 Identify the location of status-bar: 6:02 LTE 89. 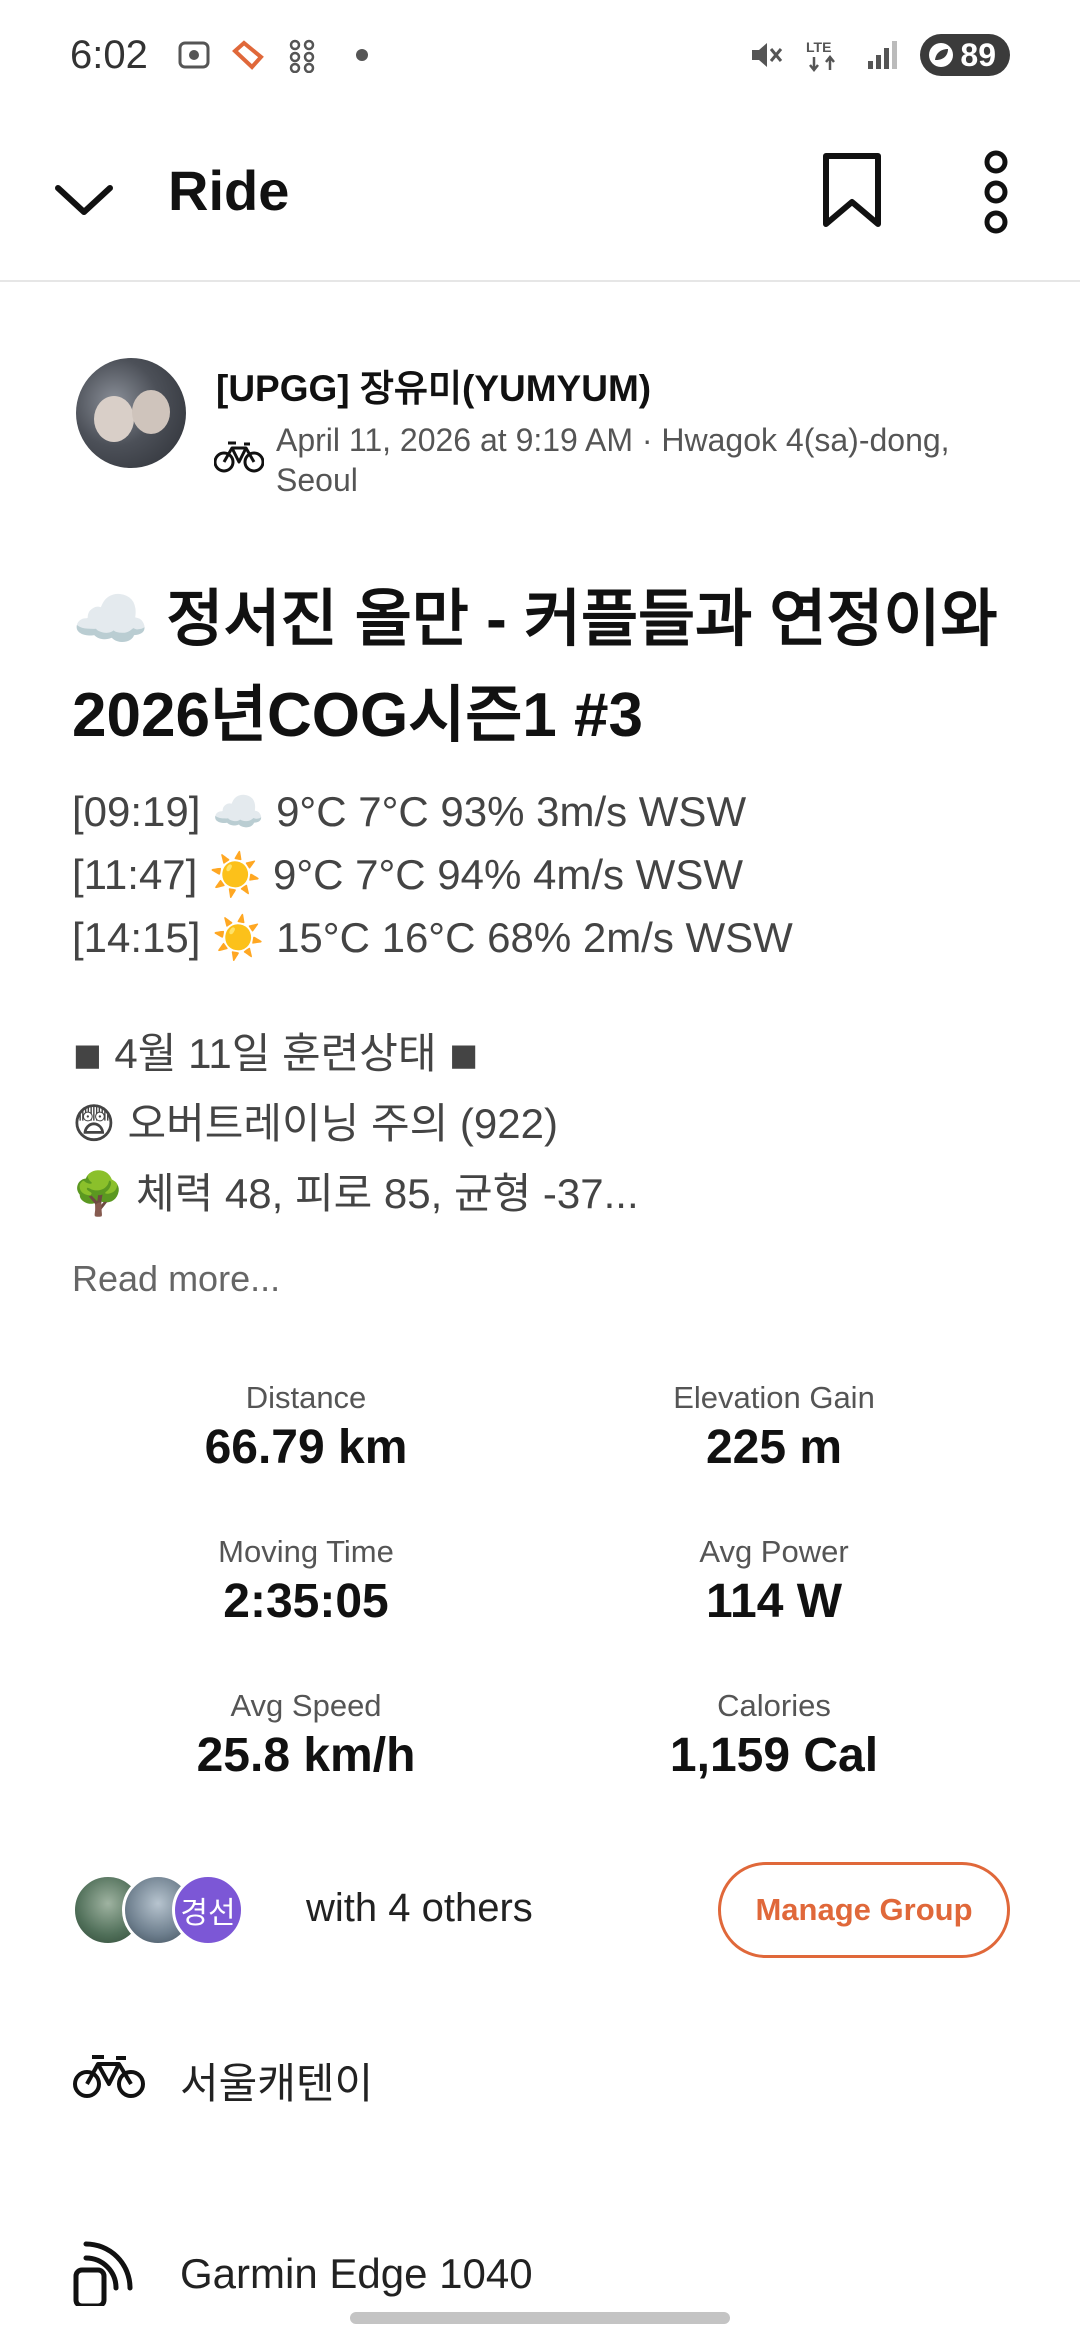
(540, 55).